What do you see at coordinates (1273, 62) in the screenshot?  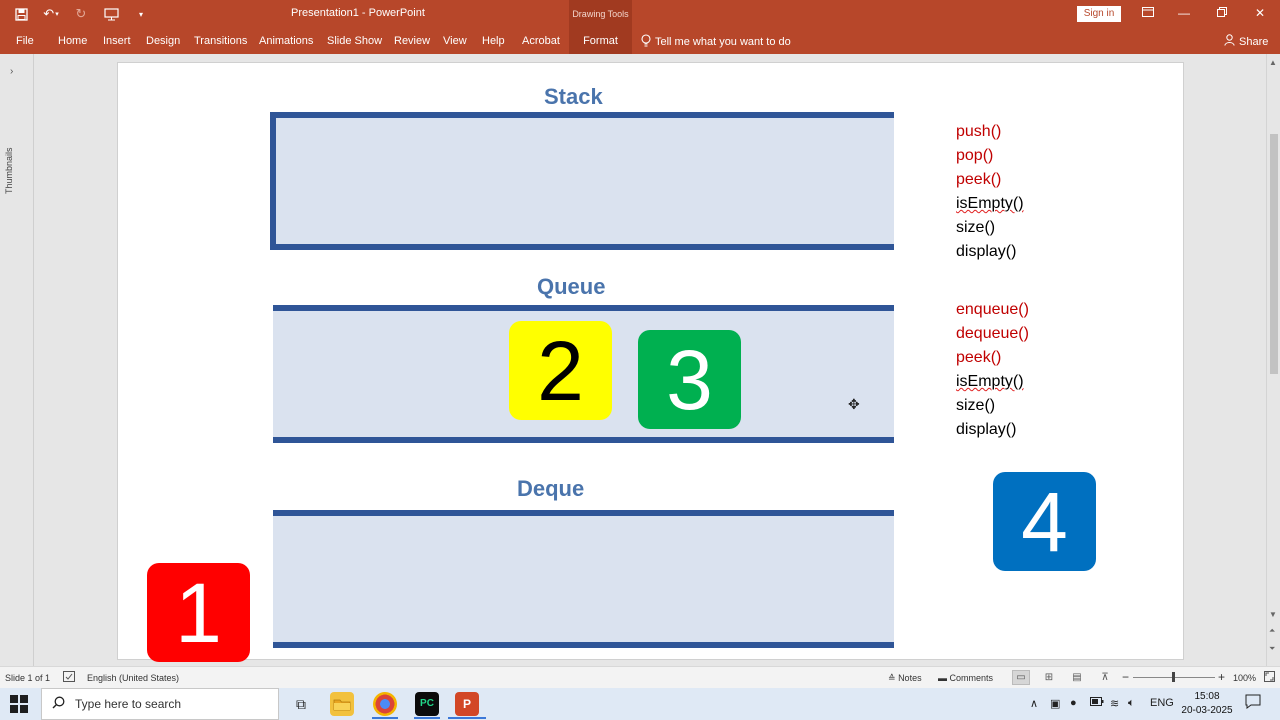 I see `scroll-up-icon: ▲` at bounding box center [1273, 62].